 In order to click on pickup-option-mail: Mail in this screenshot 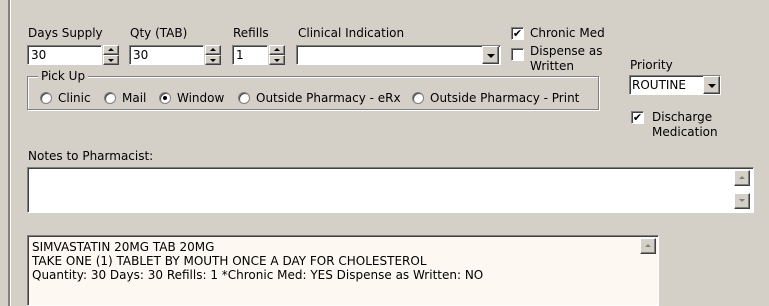, I will do `click(134, 98)`.